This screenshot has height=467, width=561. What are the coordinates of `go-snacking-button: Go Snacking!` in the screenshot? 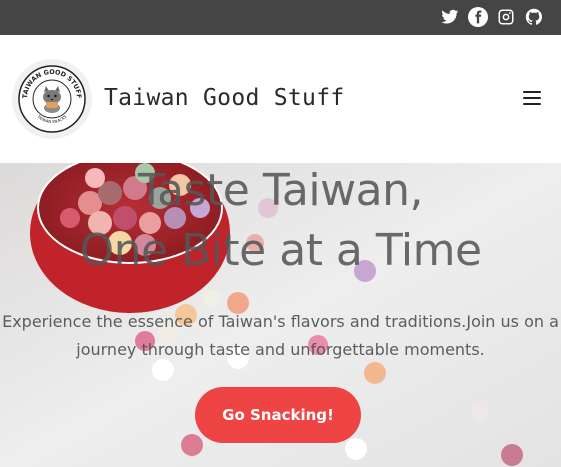 It's located at (278, 415).